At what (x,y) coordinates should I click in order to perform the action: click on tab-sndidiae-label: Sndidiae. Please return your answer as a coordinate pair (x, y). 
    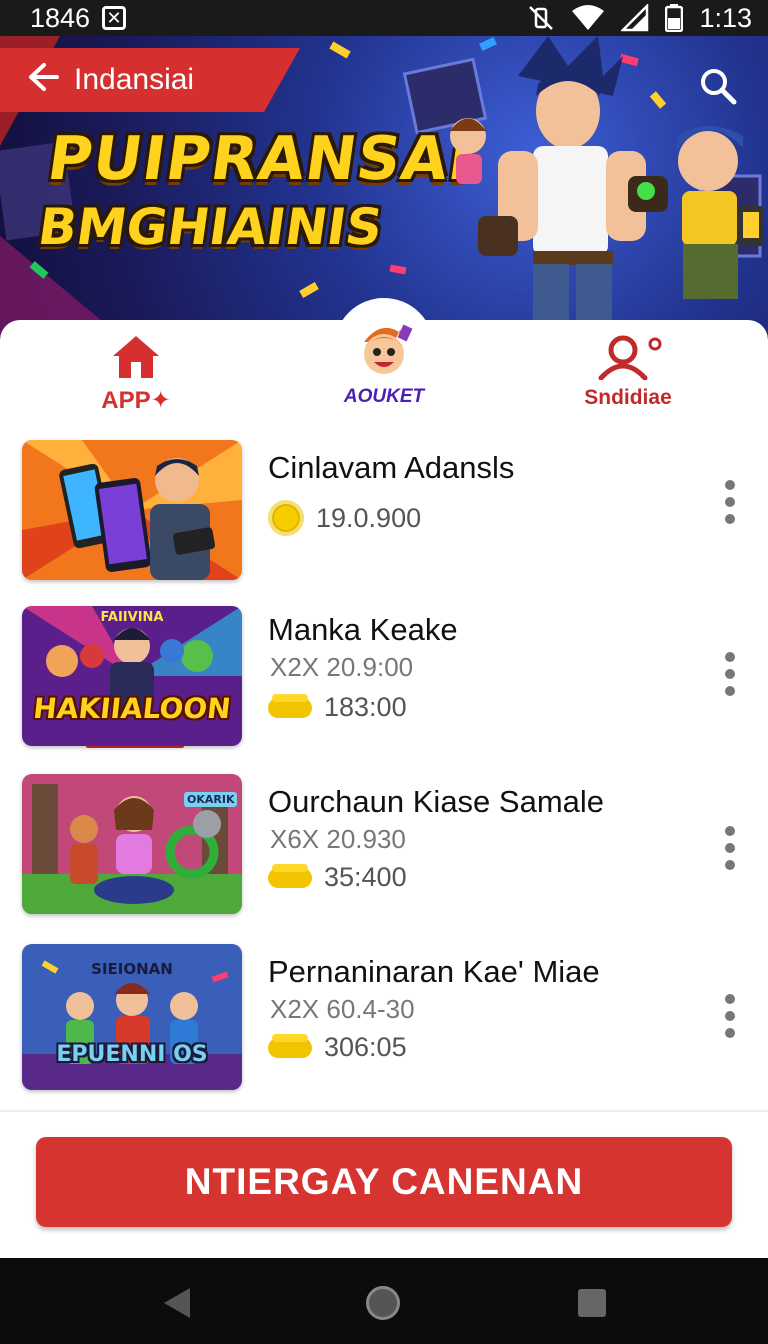
    Looking at the image, I should click on (628, 397).